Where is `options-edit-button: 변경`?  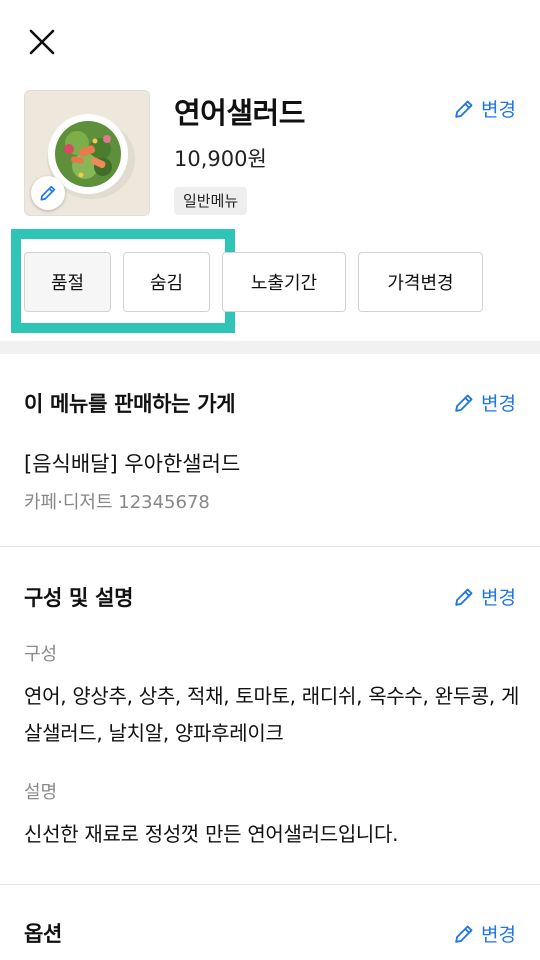
options-edit-button: 변경 is located at coordinates (484, 933).